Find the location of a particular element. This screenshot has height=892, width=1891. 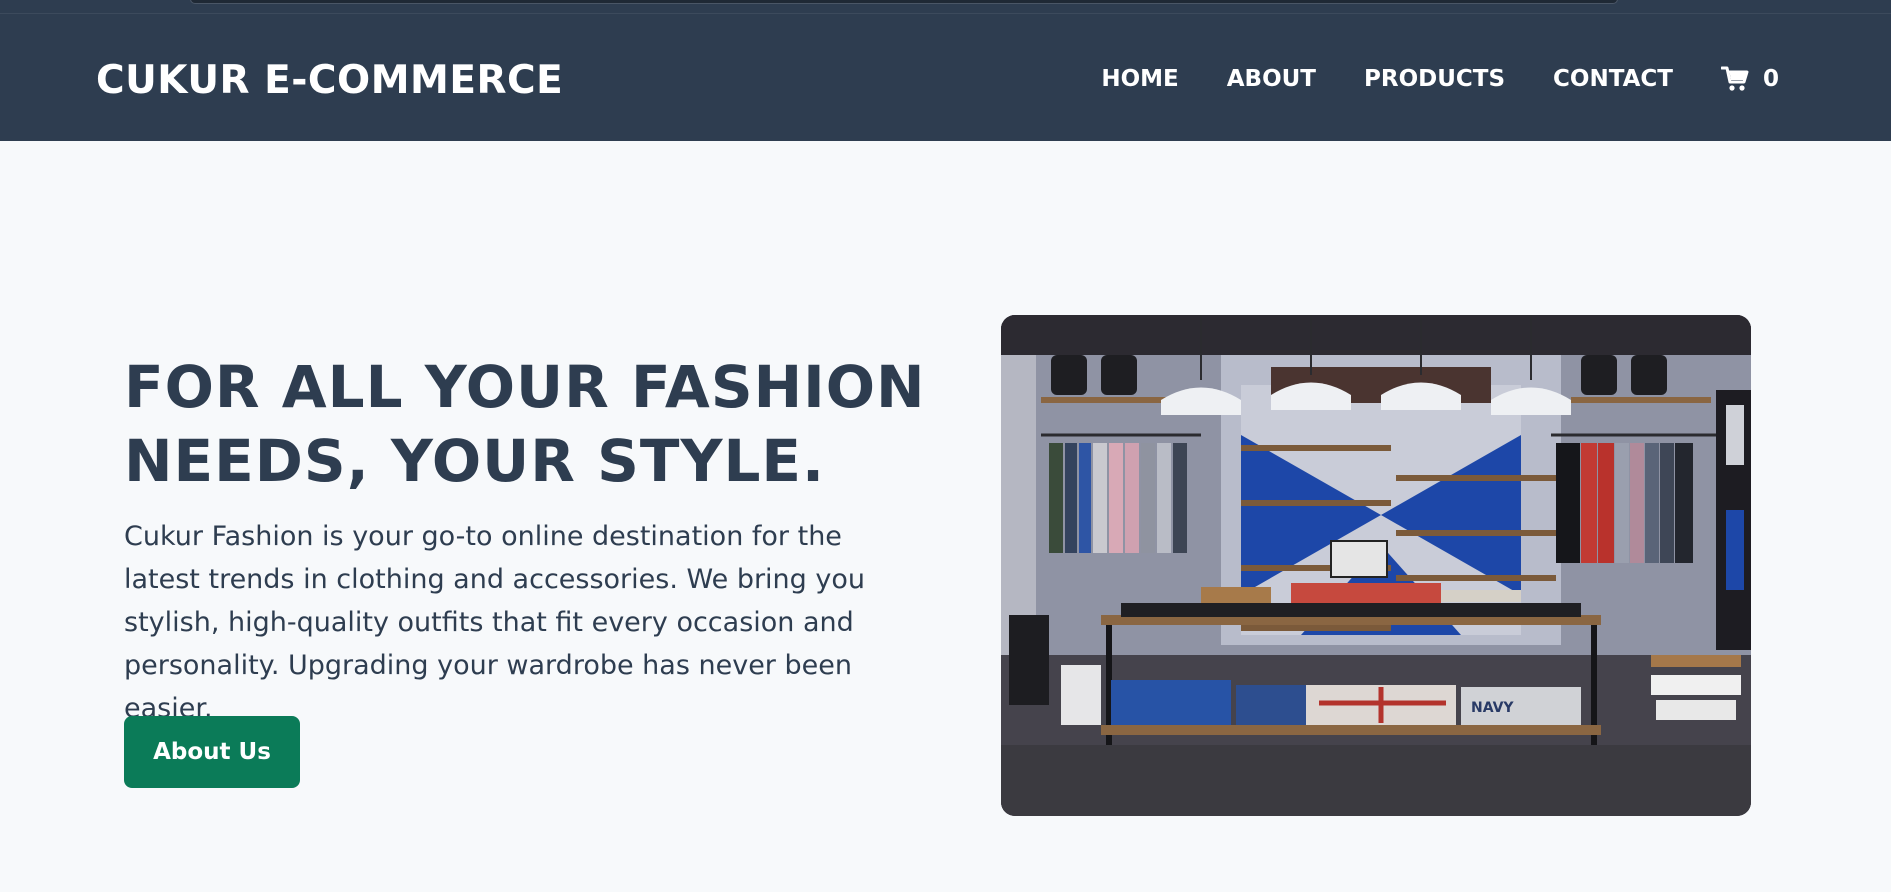

brand-logo: CUKUR E-COMMERCE is located at coordinates (329, 80).